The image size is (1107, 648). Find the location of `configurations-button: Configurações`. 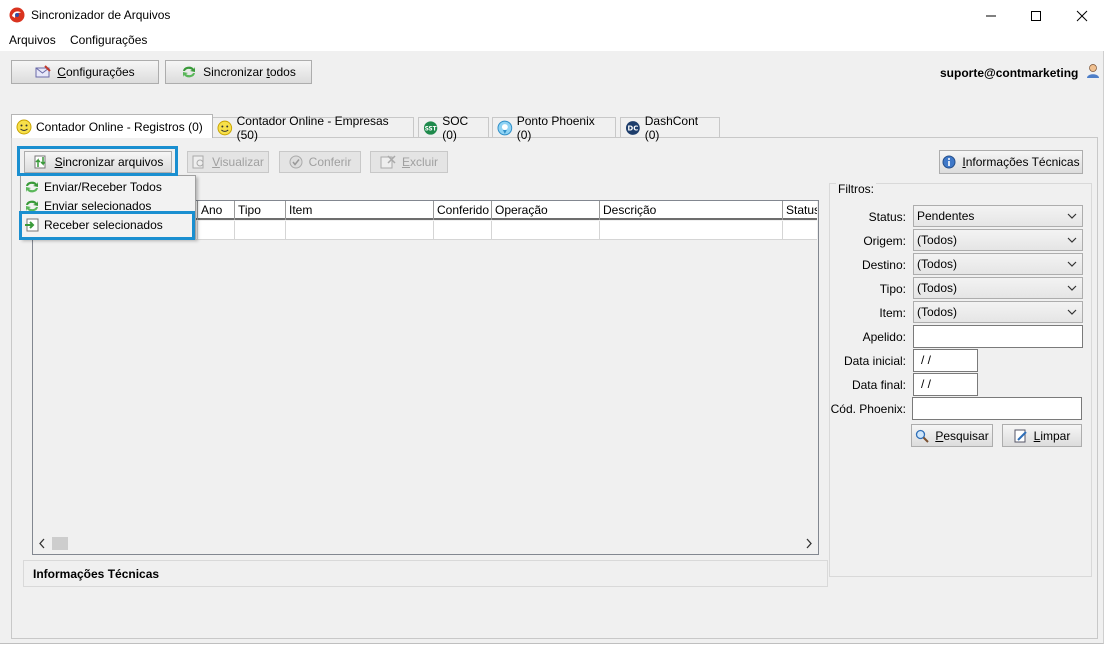

configurations-button: Configurações is located at coordinates (85, 72).